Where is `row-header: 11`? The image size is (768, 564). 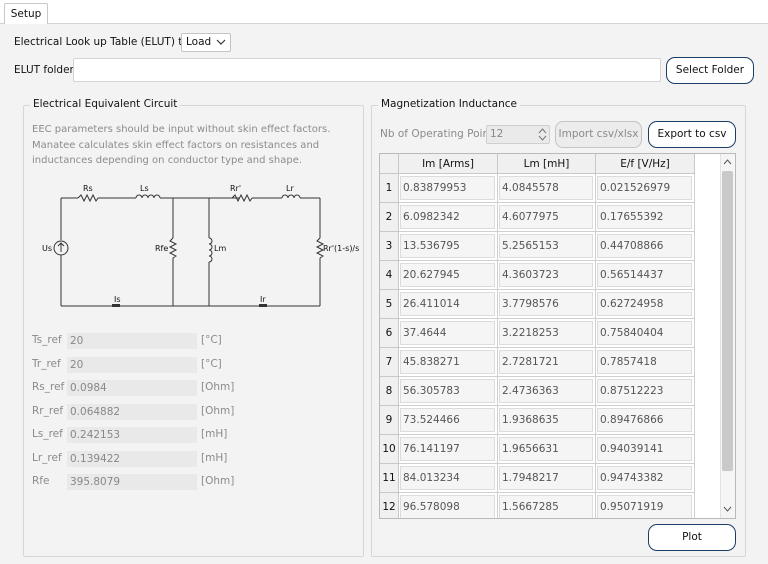
row-header: 11 is located at coordinates (389, 478).